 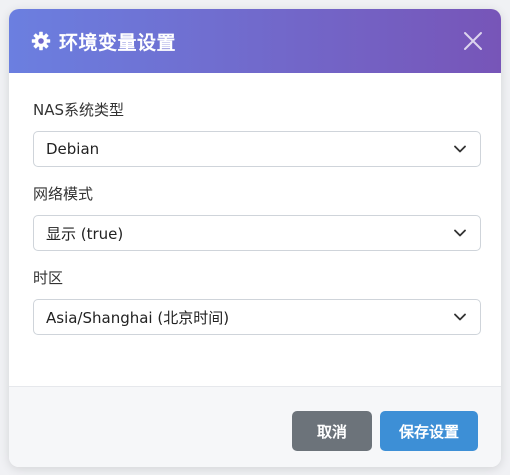 I want to click on nas-type-field: NAS系统类型 Debian, so click(x=257, y=134).